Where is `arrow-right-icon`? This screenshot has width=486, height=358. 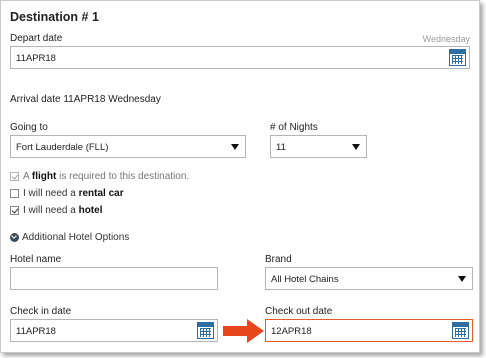 arrow-right-icon is located at coordinates (243, 331).